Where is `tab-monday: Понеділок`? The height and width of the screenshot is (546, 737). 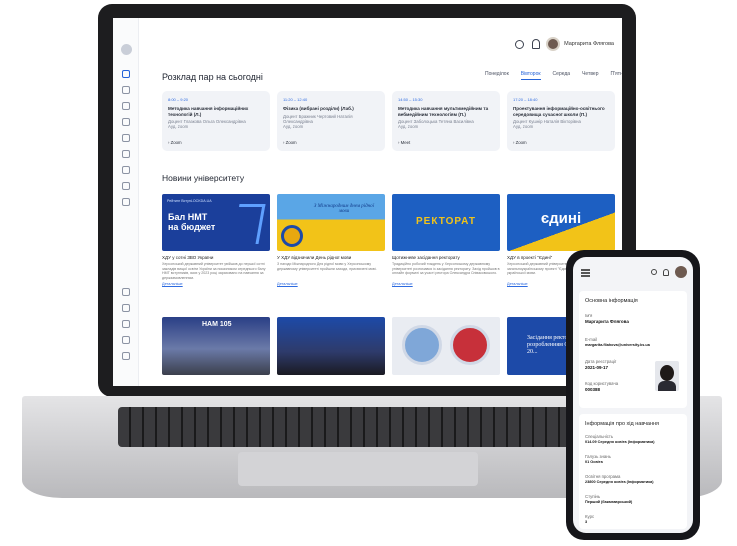
tab-monday: Понеділок is located at coordinates (497, 75).